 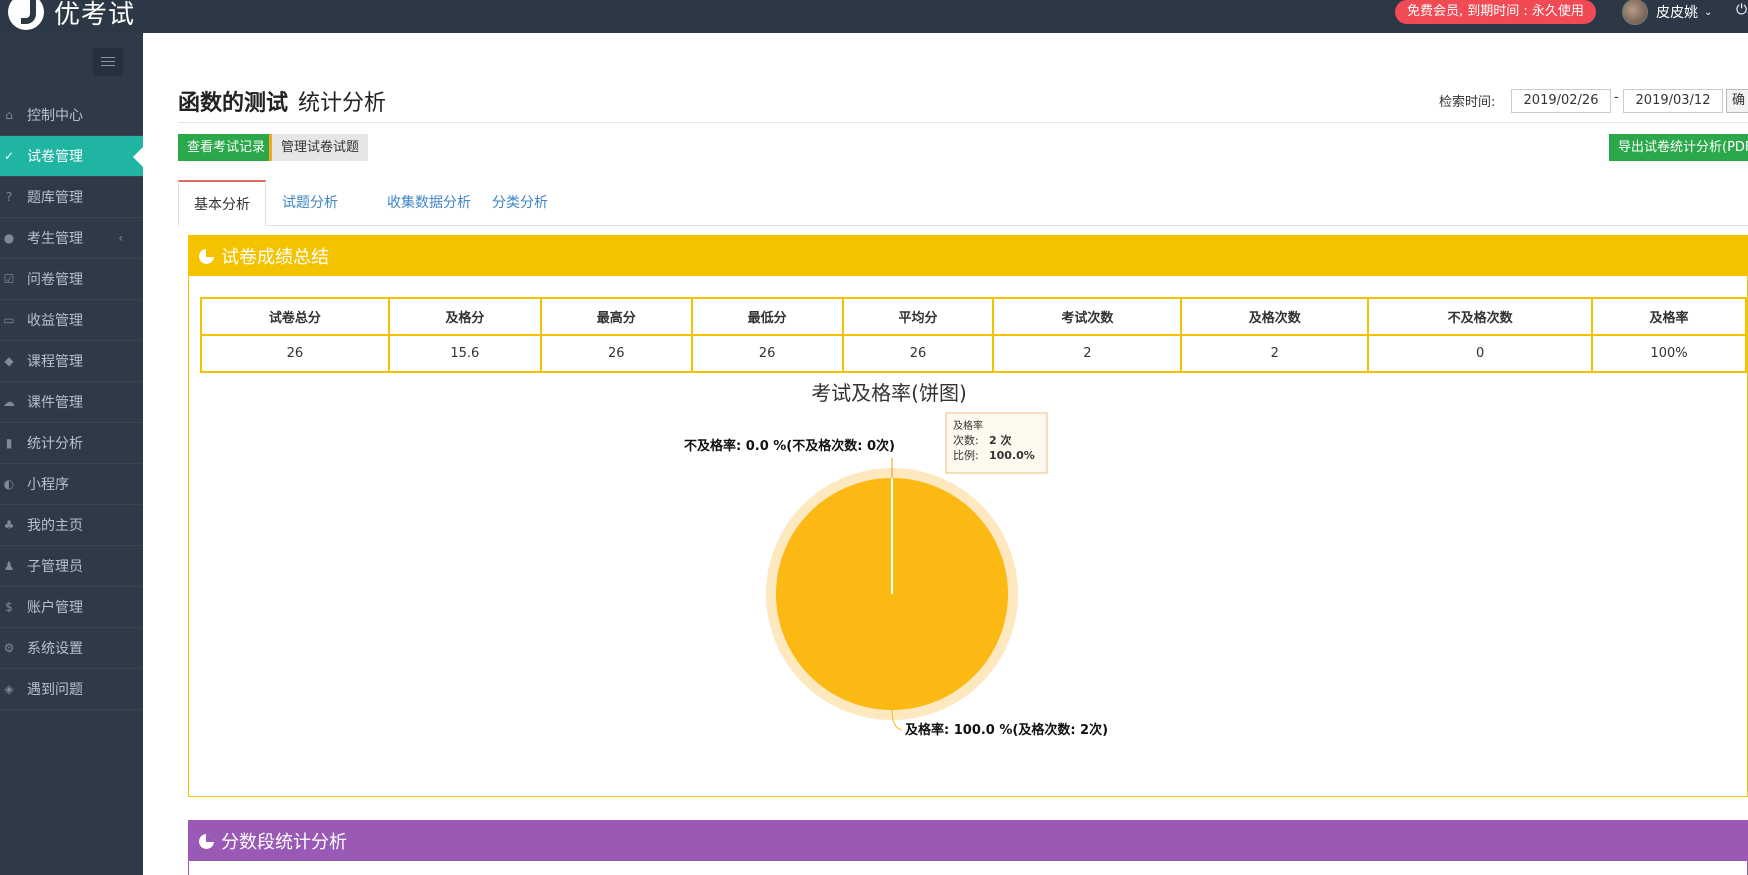 I want to click on sidebar-item-statistics: ▮ 统计分析, so click(x=71, y=443).